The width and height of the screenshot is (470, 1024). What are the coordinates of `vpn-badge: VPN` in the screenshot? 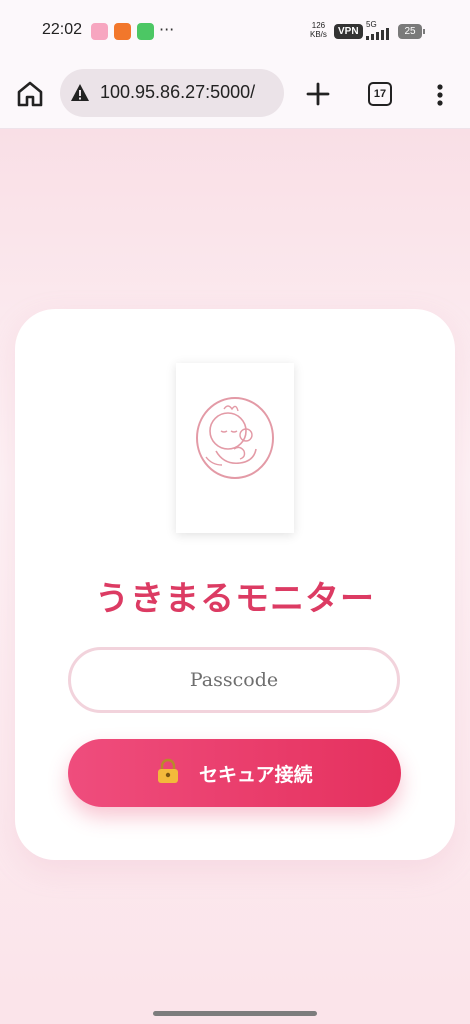 It's located at (348, 31).